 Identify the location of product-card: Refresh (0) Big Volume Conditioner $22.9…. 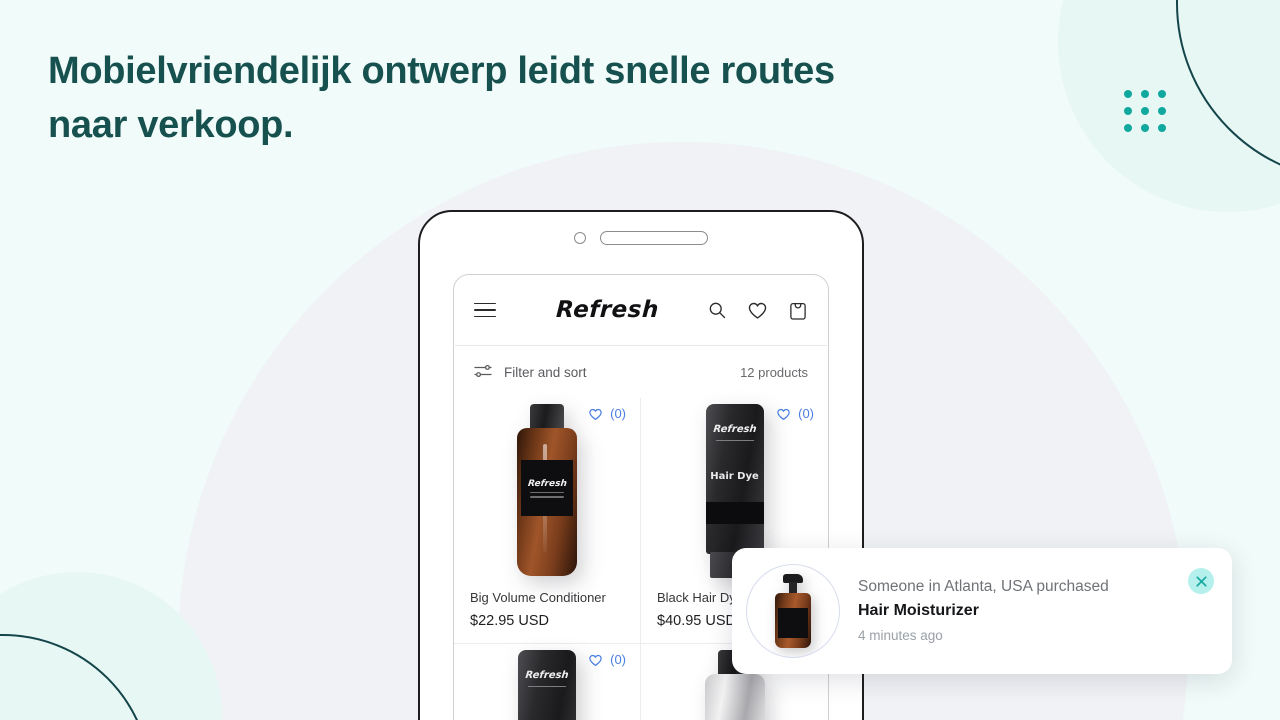
(547, 521).